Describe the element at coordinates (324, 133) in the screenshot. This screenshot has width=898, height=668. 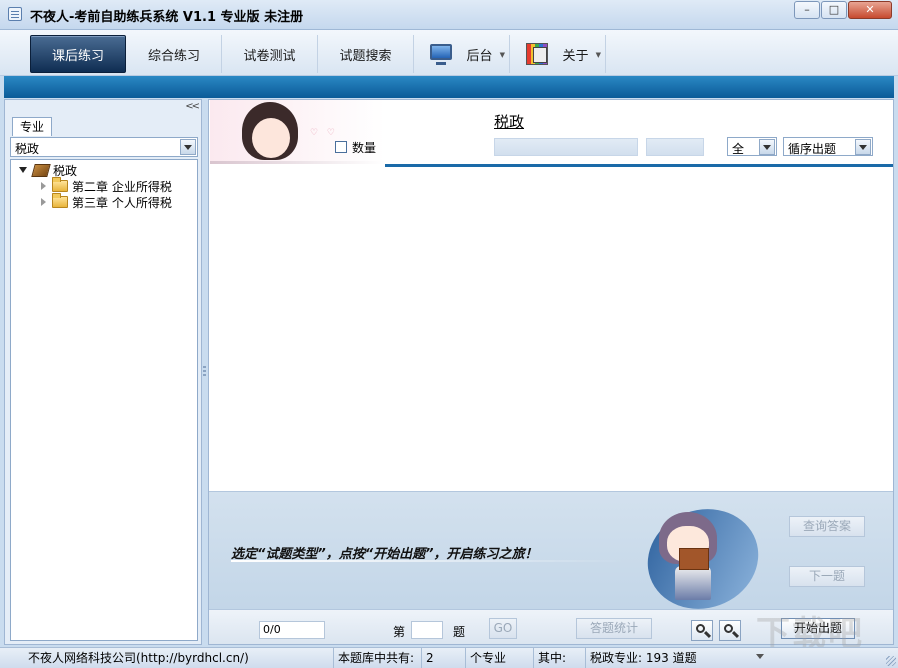
I see `heart-decoration-icon: ♡ ♡` at that location.